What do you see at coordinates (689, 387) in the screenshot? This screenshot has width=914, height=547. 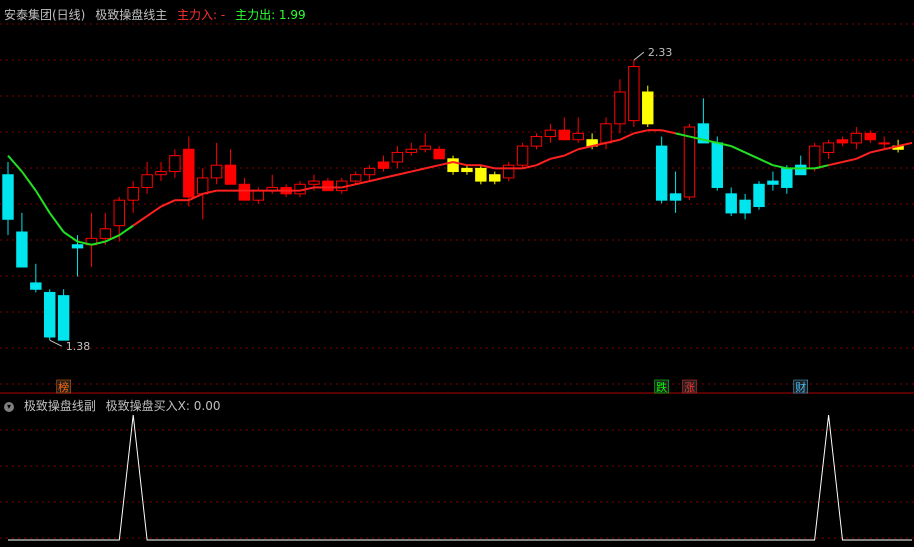 I see `marker-label: 涨` at bounding box center [689, 387].